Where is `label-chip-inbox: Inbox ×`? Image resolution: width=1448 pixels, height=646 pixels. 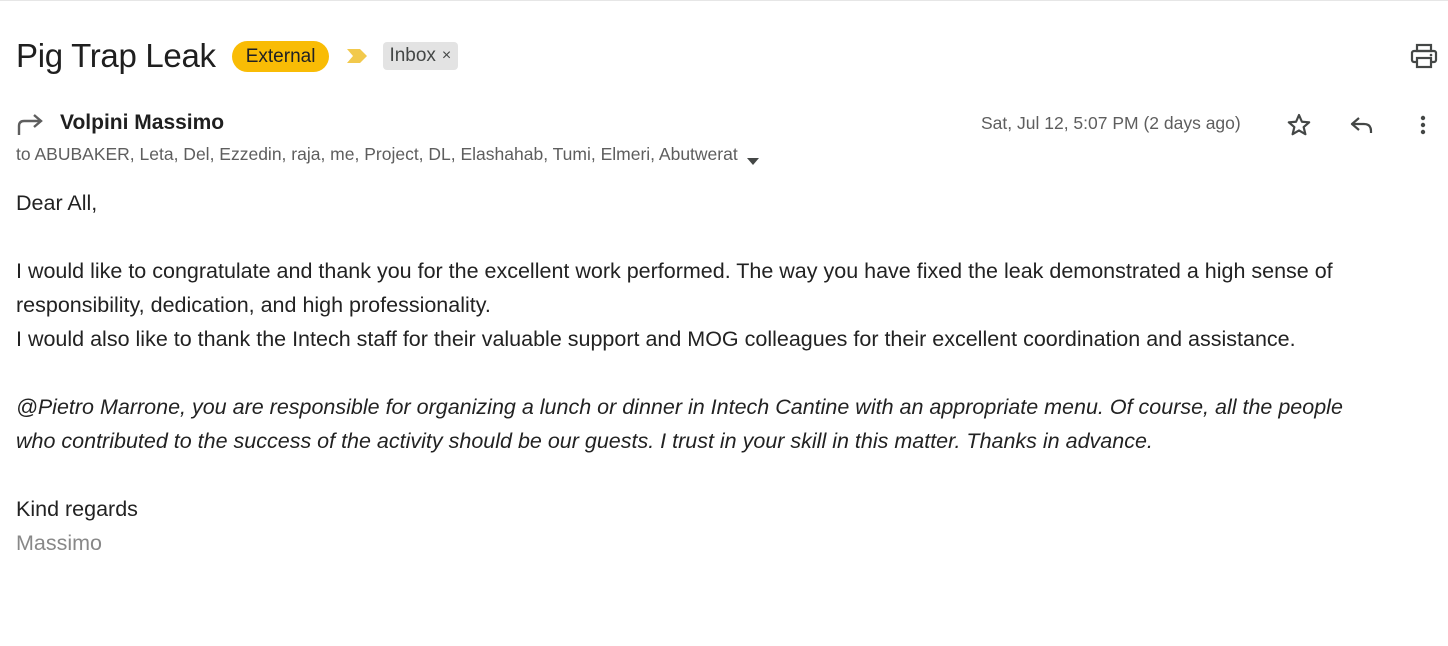
label-chip-inbox: Inbox × is located at coordinates (421, 56).